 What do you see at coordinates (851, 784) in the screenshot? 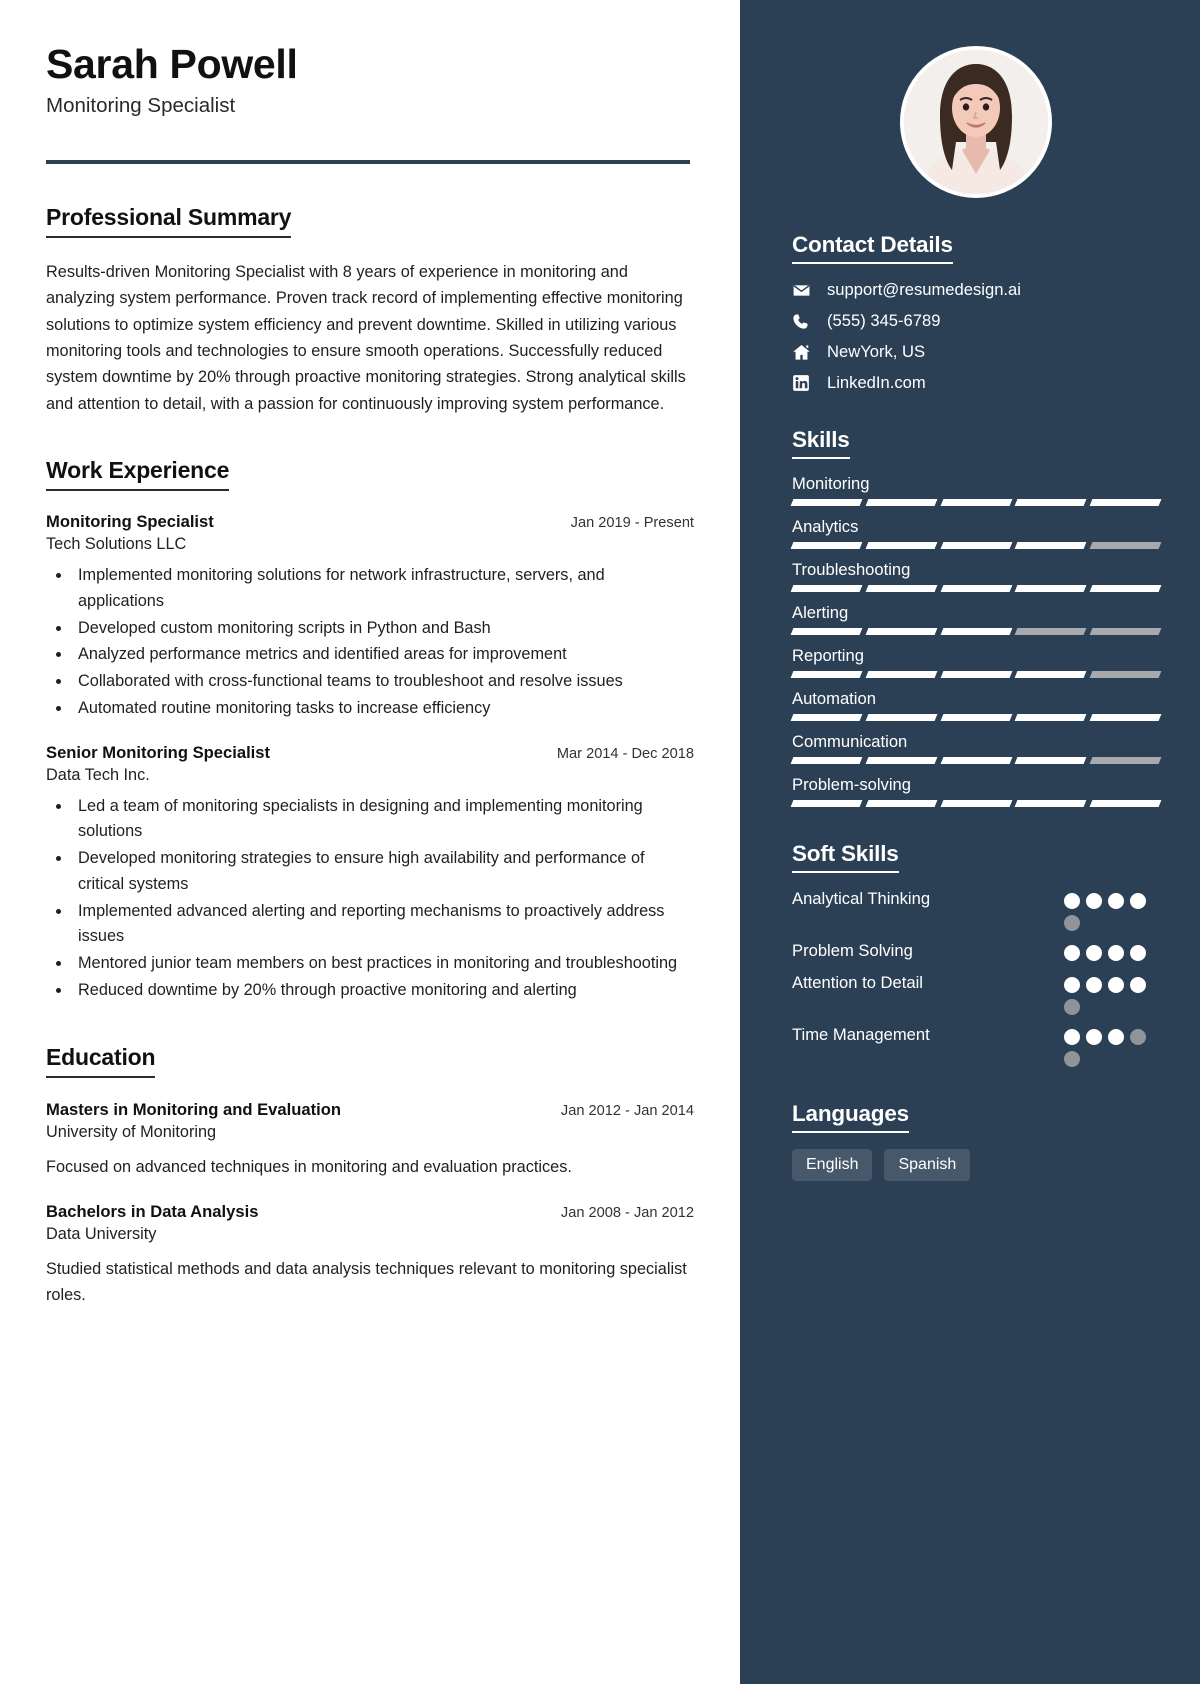
I see `skill-label: Problem-solving` at bounding box center [851, 784].